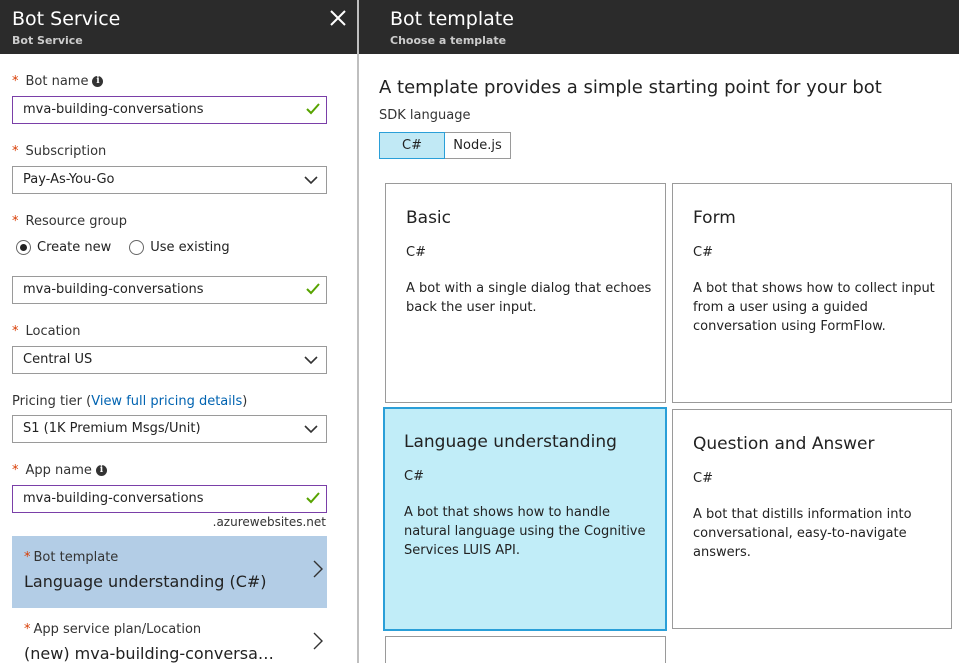 Image resolution: width=959 pixels, height=663 pixels. Describe the element at coordinates (74, 247) in the screenshot. I see `create-new-label: Create new` at that location.